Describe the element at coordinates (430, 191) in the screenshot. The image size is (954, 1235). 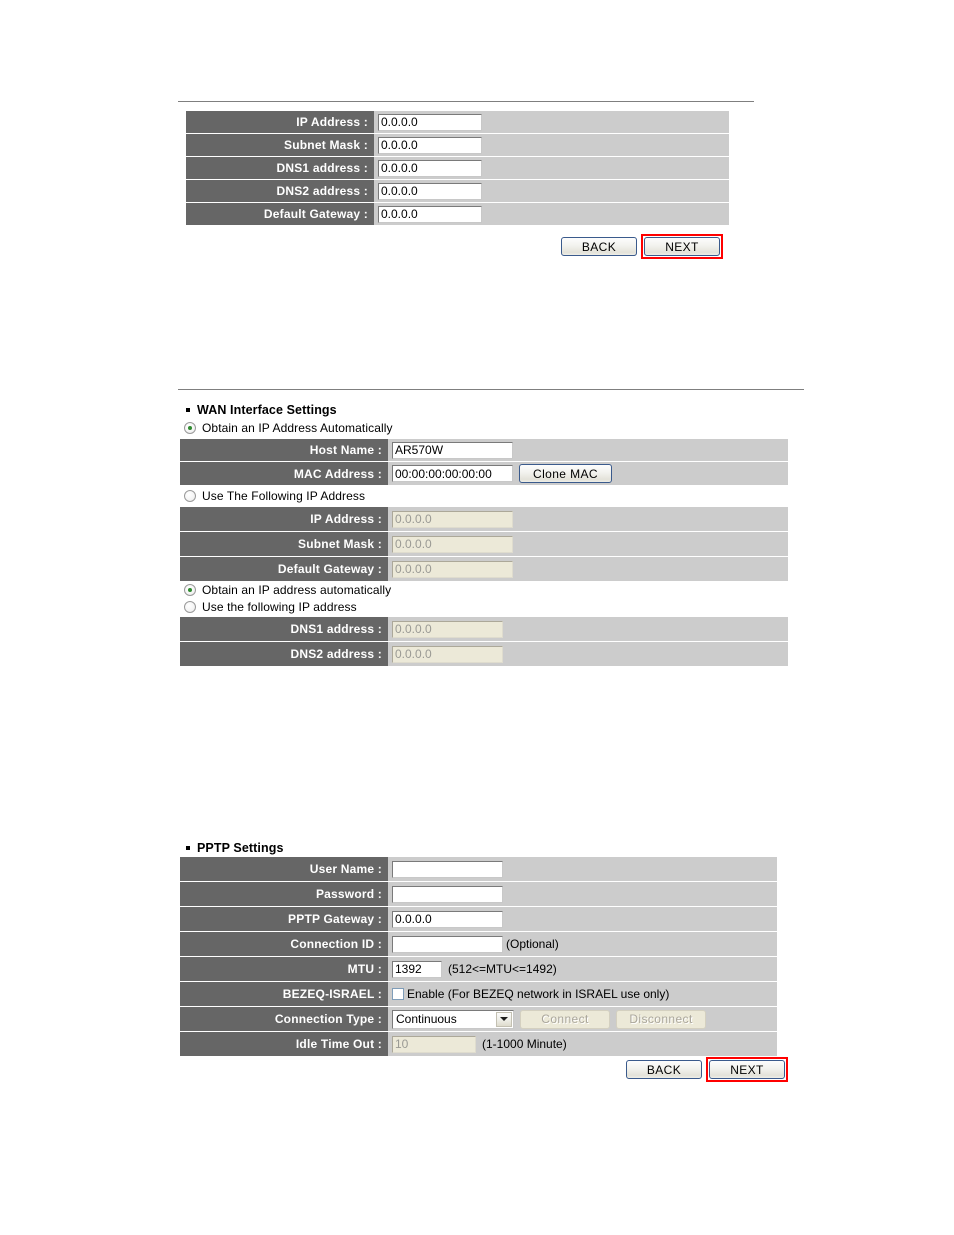
I see `dns2-address-input` at that location.